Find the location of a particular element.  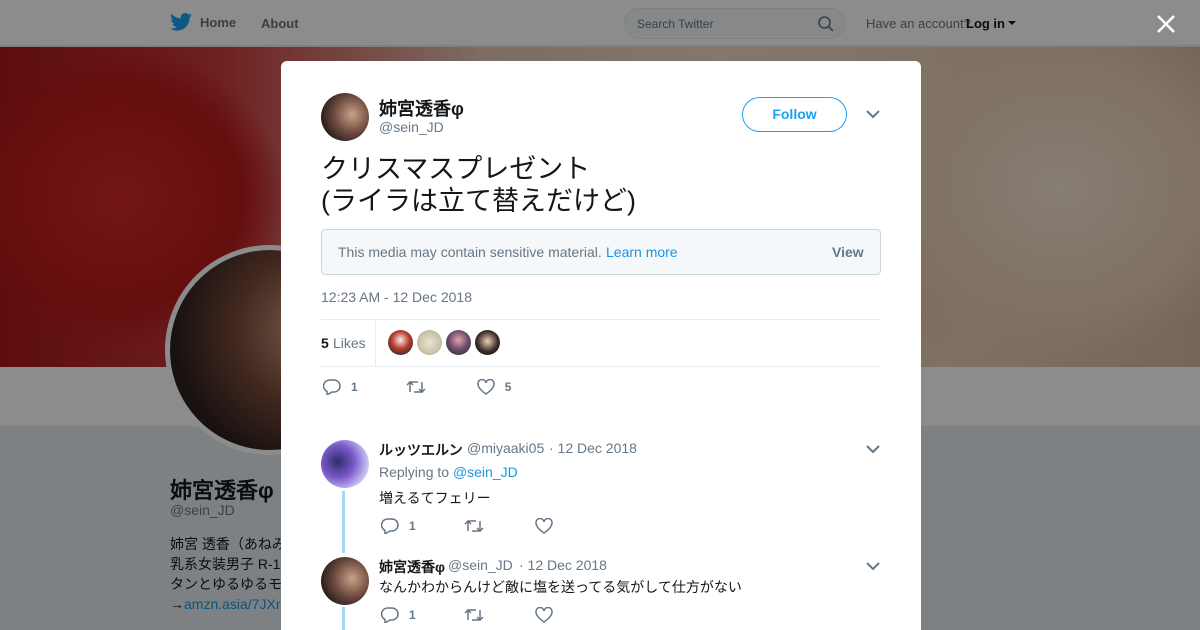

reply-author-name: 姉宮透香φ is located at coordinates (412, 567).